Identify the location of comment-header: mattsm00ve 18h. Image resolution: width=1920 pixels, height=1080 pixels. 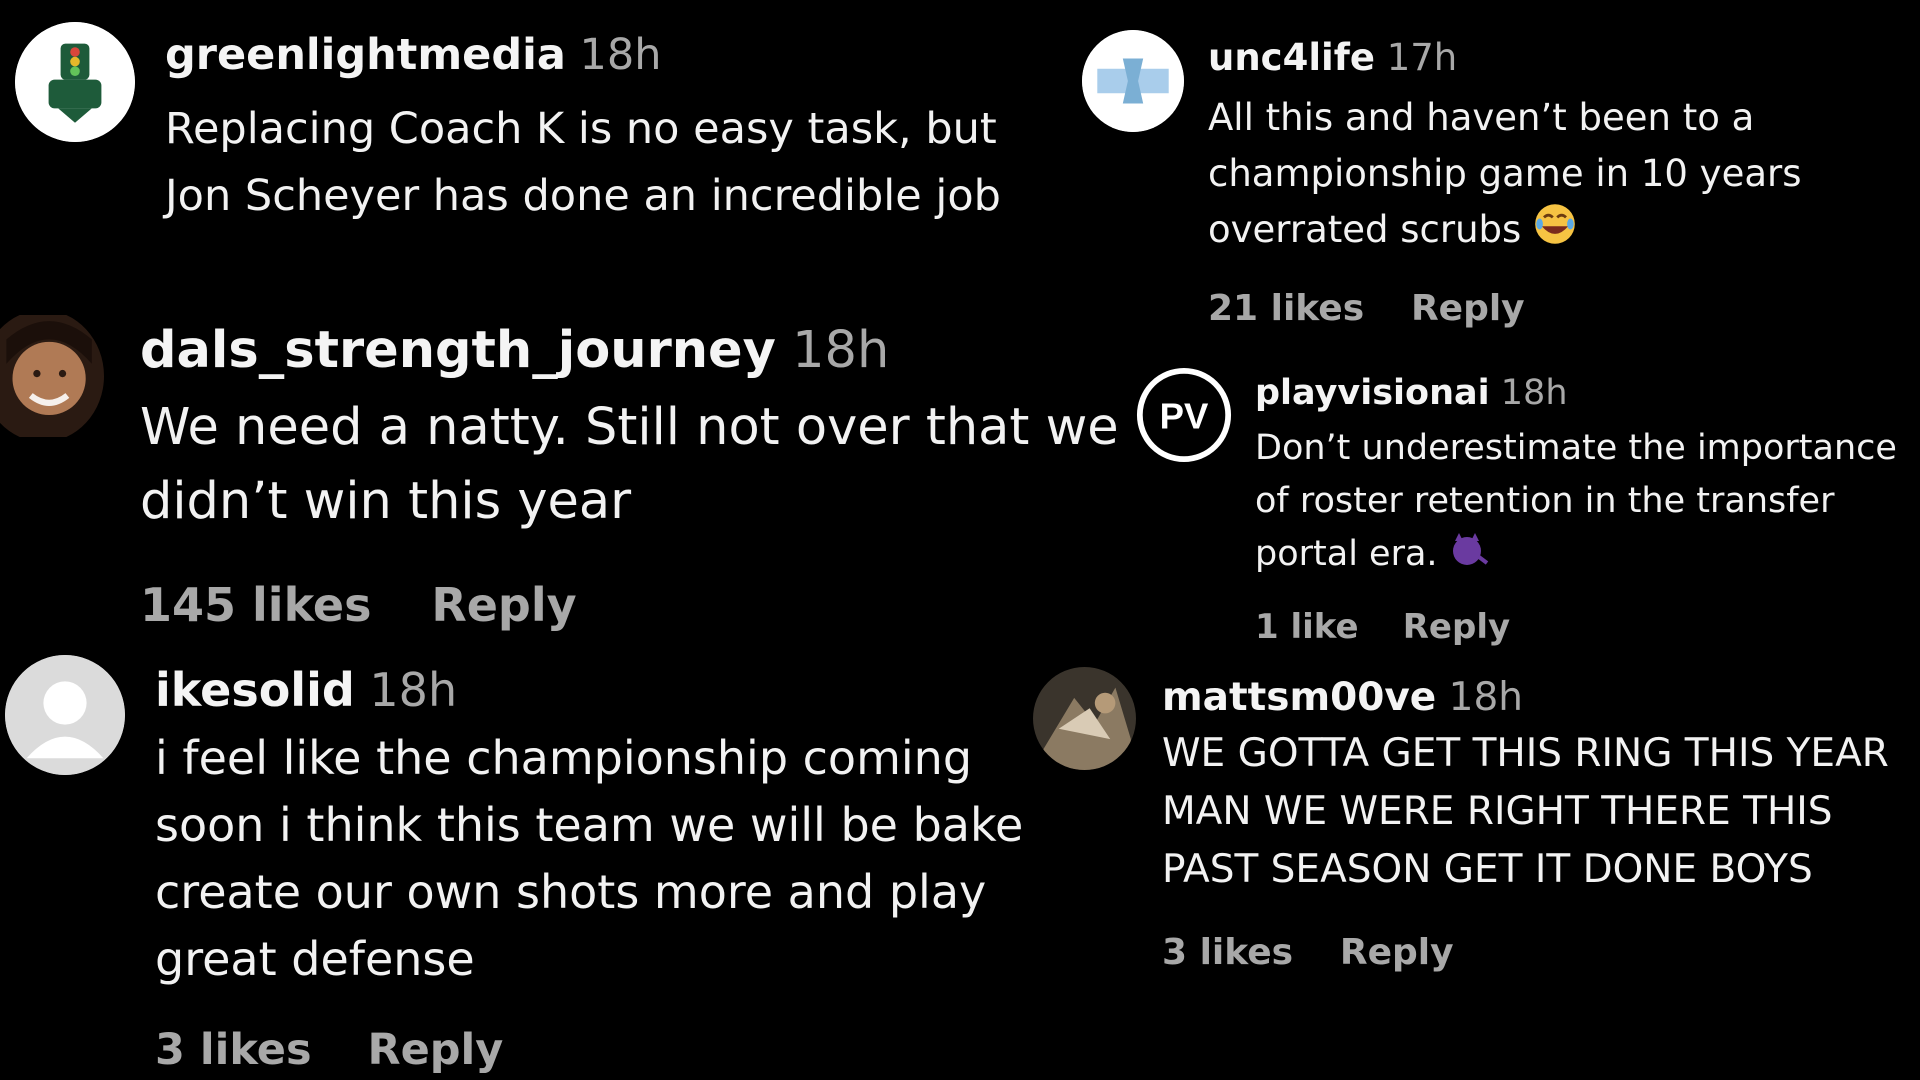
(1342, 697).